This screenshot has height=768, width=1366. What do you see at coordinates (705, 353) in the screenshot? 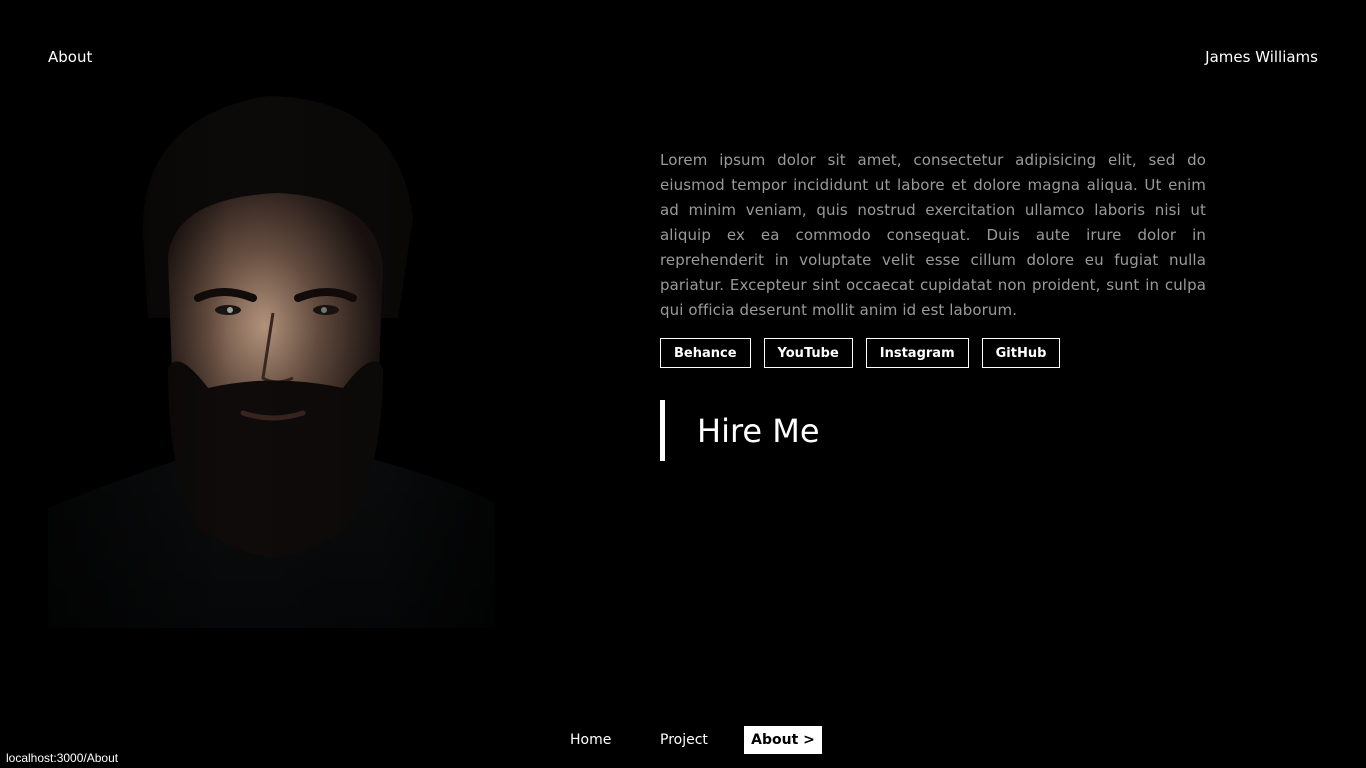
I see `behance-button: Behance` at bounding box center [705, 353].